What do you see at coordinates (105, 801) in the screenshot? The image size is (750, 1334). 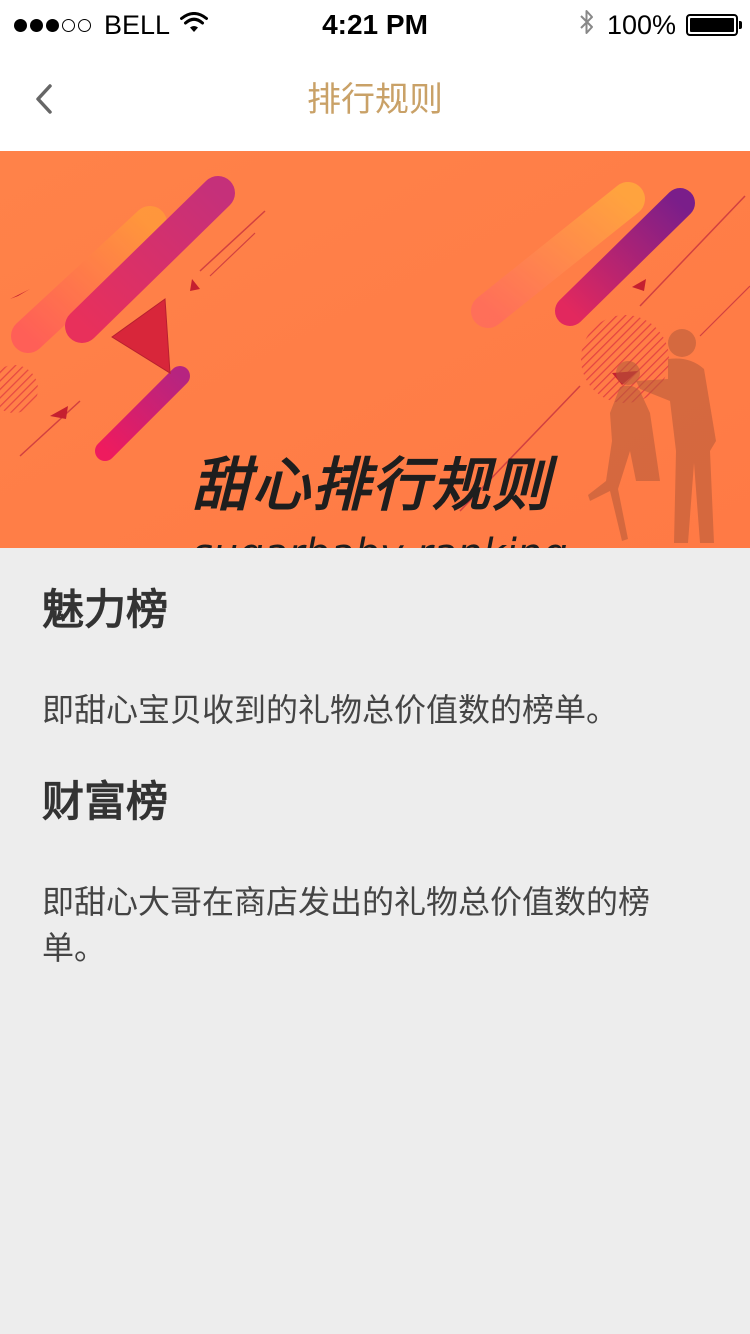 I see `wealth-ranking-title: 财富榜` at bounding box center [105, 801].